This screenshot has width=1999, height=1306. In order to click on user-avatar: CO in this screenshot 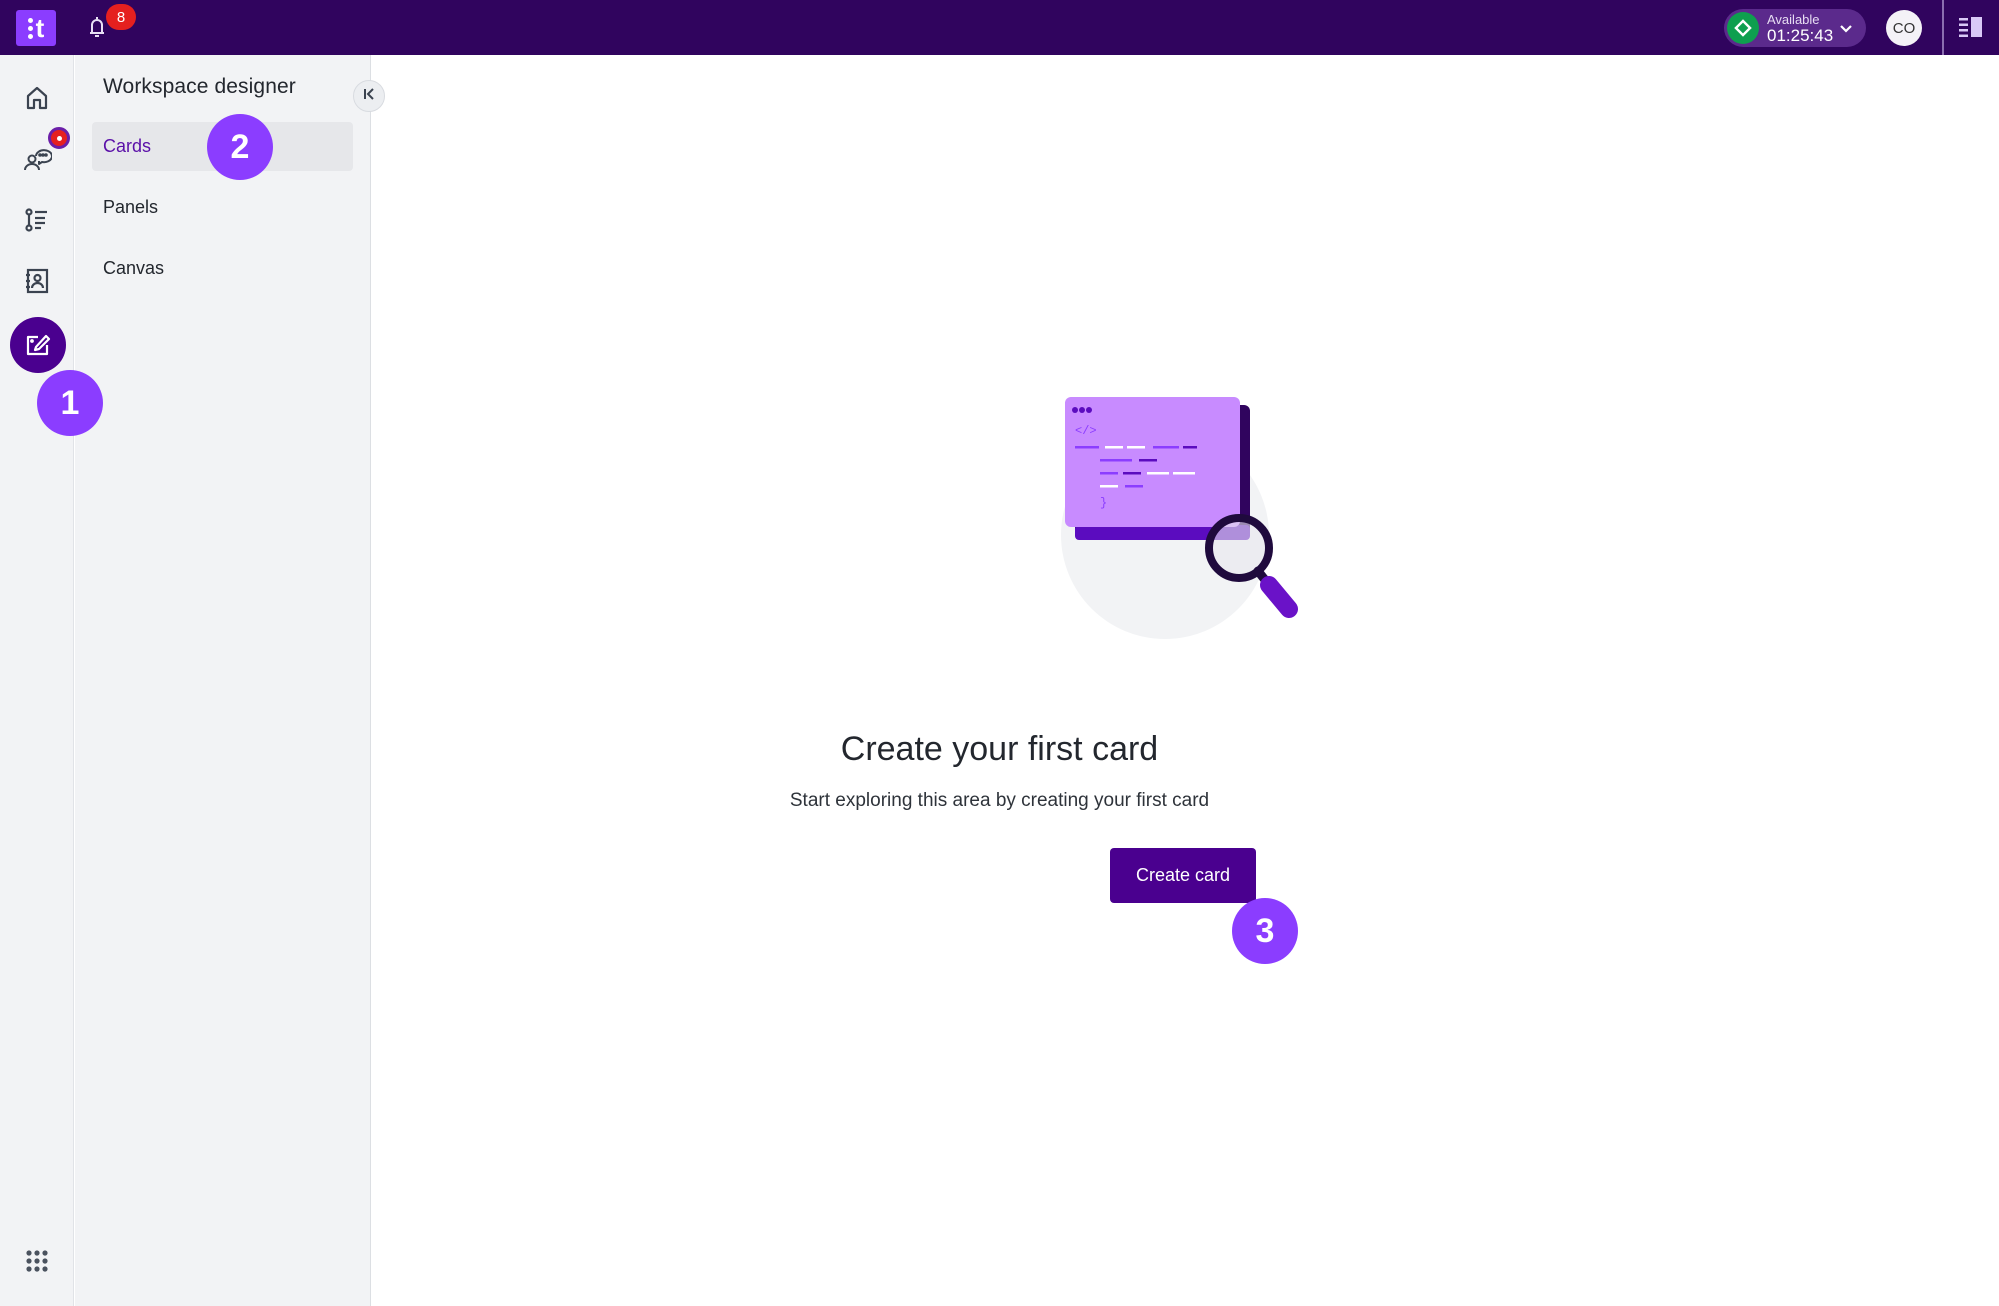, I will do `click(1904, 28)`.